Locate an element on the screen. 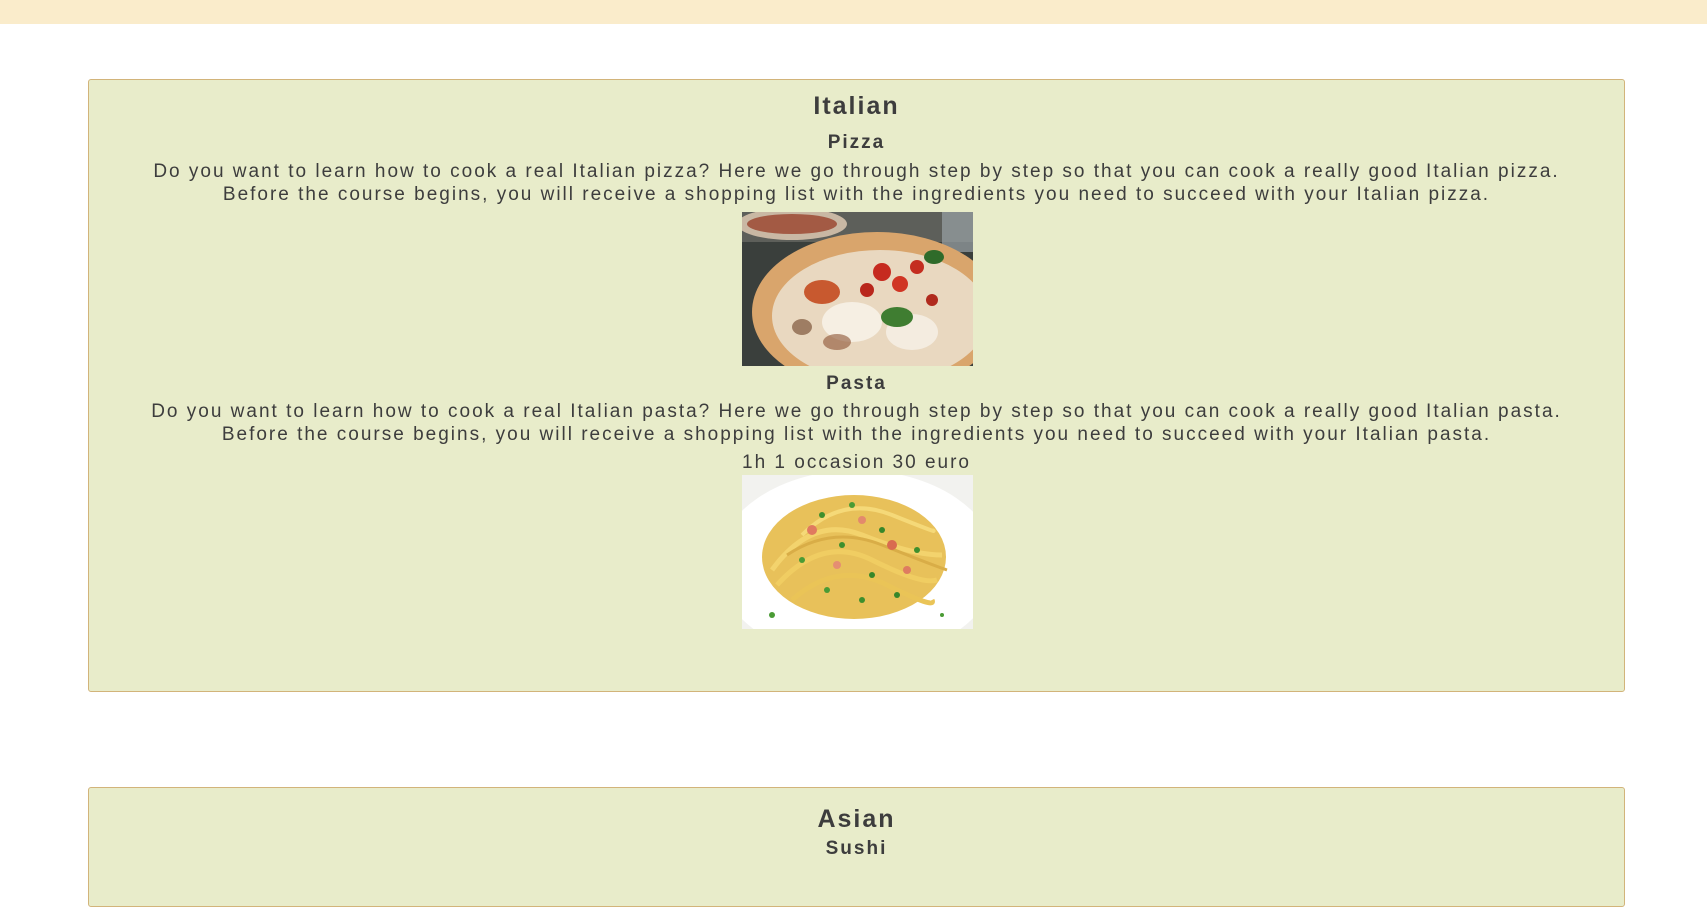 The image size is (1707, 907). dish-title-pasta: Pasta is located at coordinates (856, 383).